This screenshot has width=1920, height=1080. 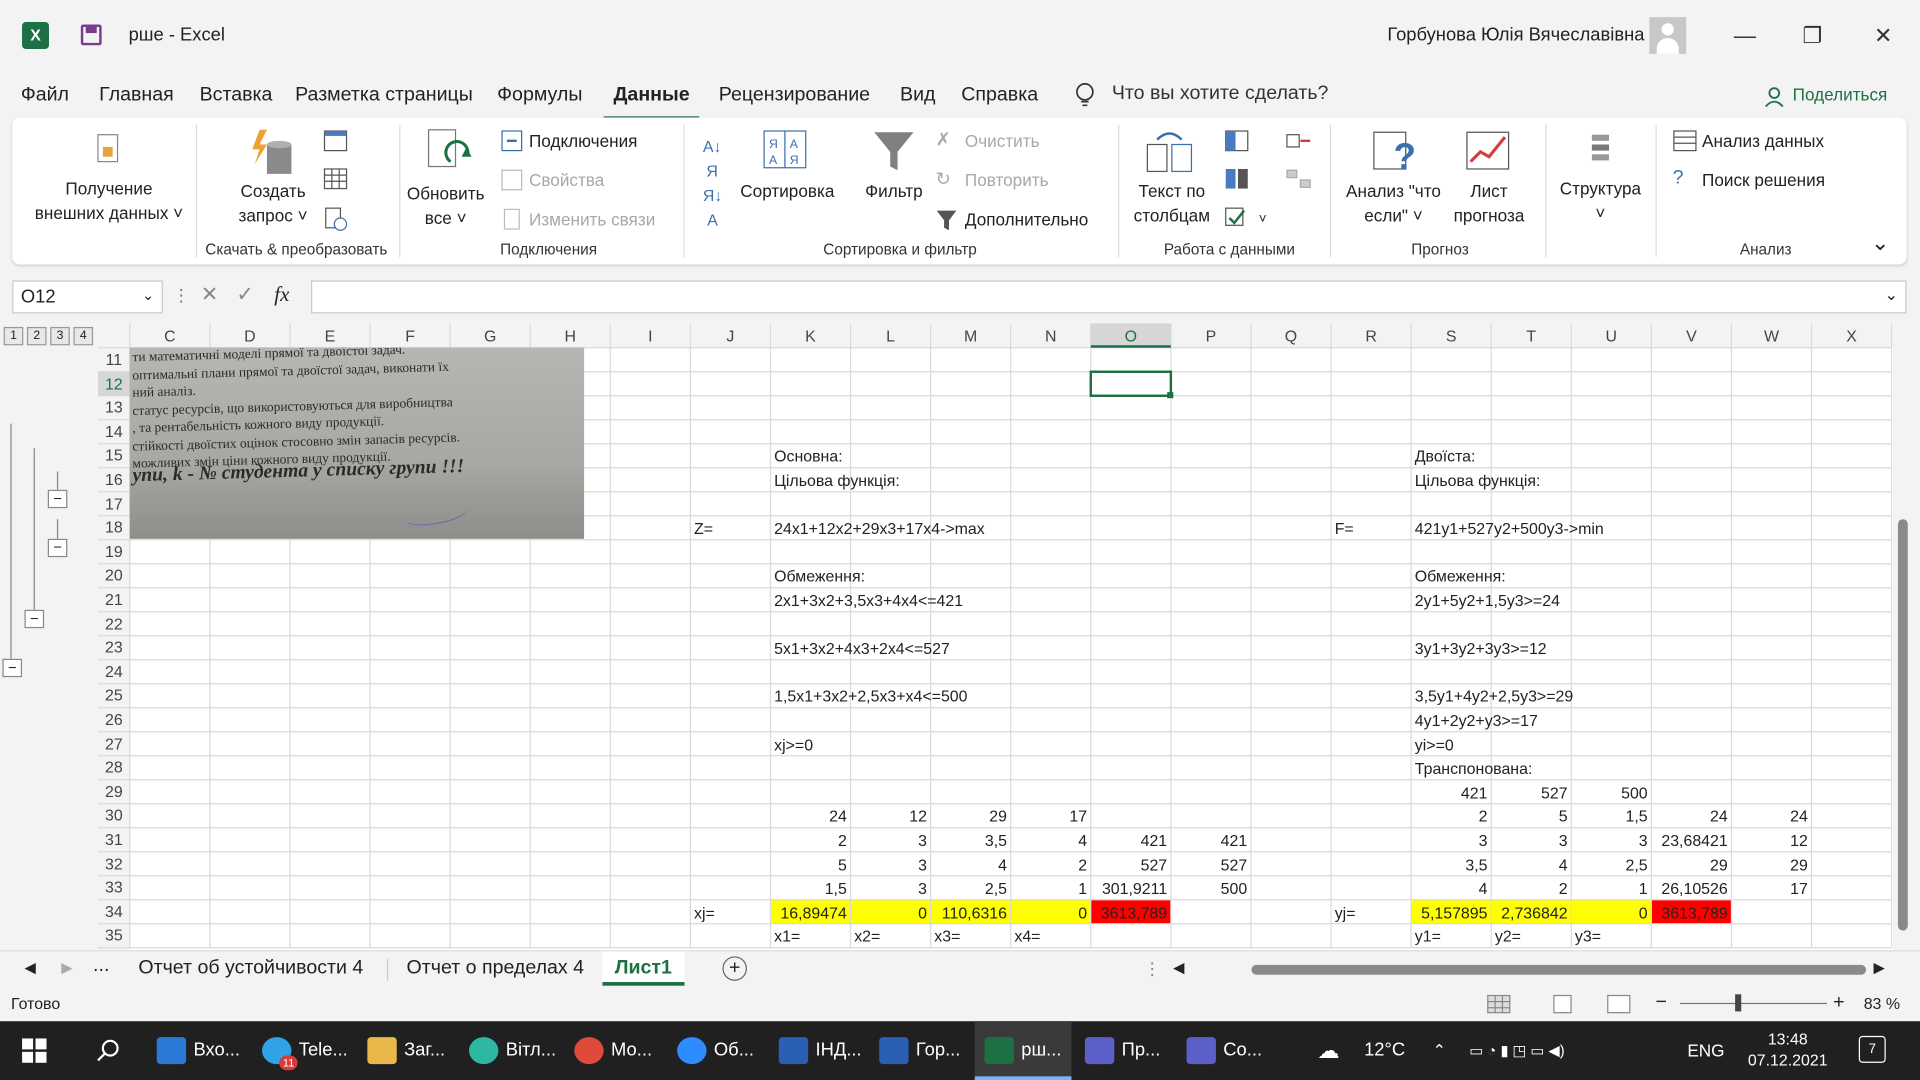 What do you see at coordinates (1129, 888) in the screenshot?
I see `cell-o33: 301,9211` at bounding box center [1129, 888].